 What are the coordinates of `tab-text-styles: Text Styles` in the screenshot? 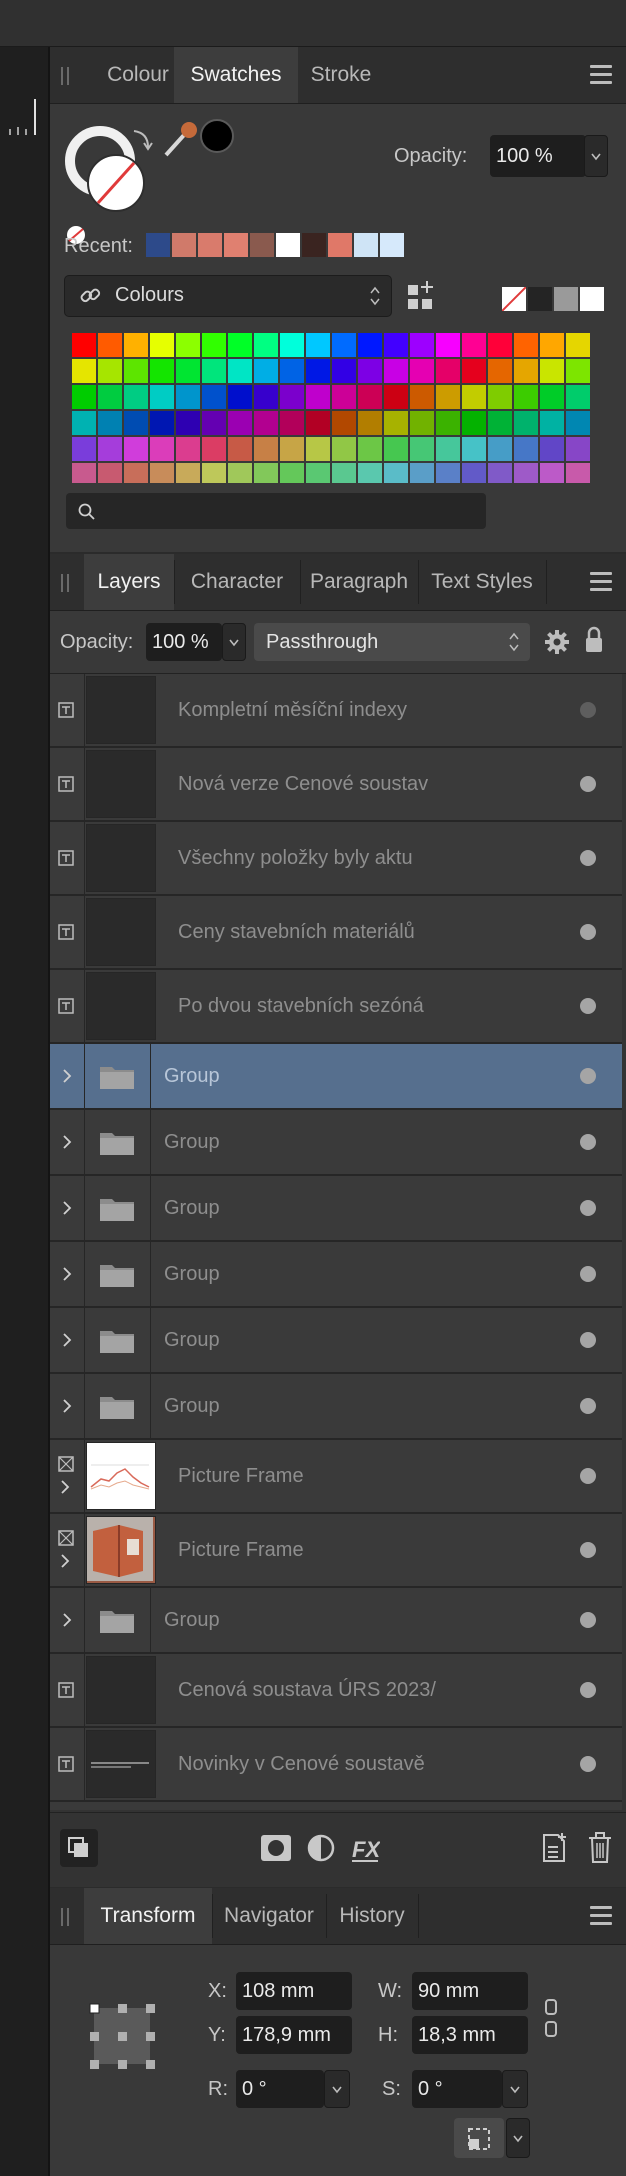 It's located at (482, 582).